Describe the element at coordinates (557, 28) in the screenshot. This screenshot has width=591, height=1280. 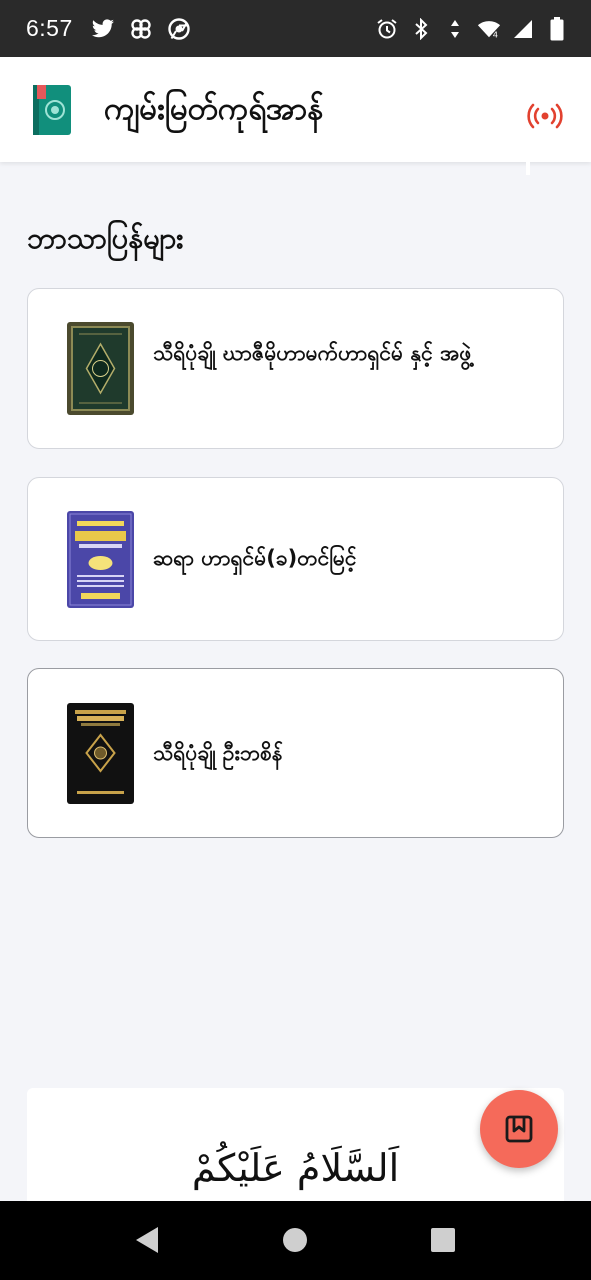
I see `battery-icon` at that location.